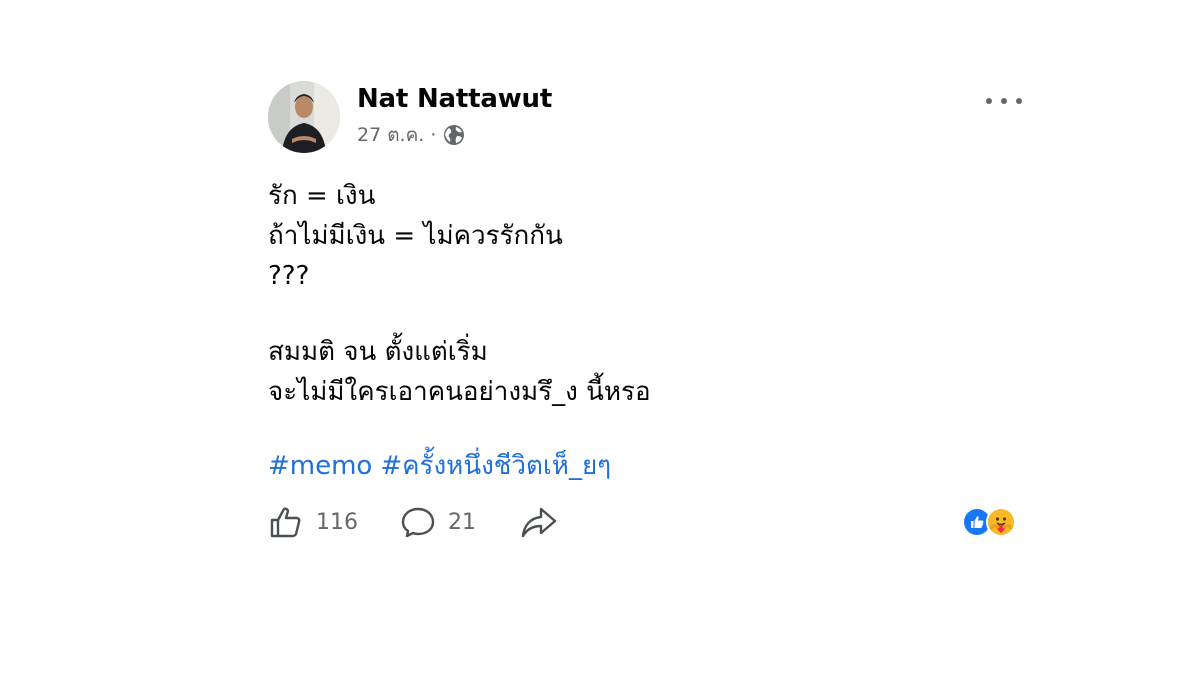 The image size is (1200, 675). Describe the element at coordinates (1001, 522) in the screenshot. I see `care-reaction-icon` at that location.